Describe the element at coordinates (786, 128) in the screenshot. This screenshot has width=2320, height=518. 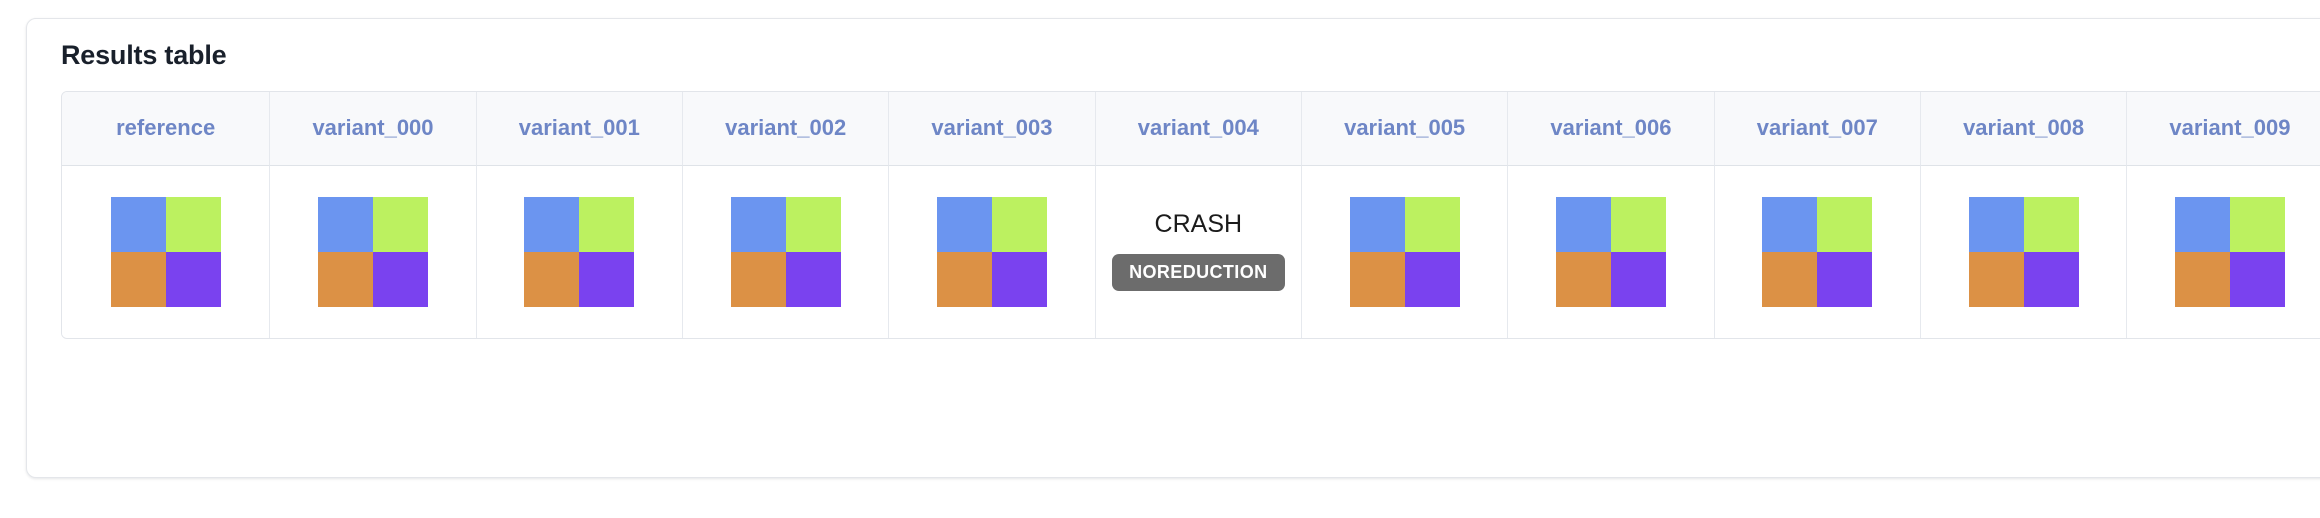
I see `column-header-variant-002: variant_002` at that location.